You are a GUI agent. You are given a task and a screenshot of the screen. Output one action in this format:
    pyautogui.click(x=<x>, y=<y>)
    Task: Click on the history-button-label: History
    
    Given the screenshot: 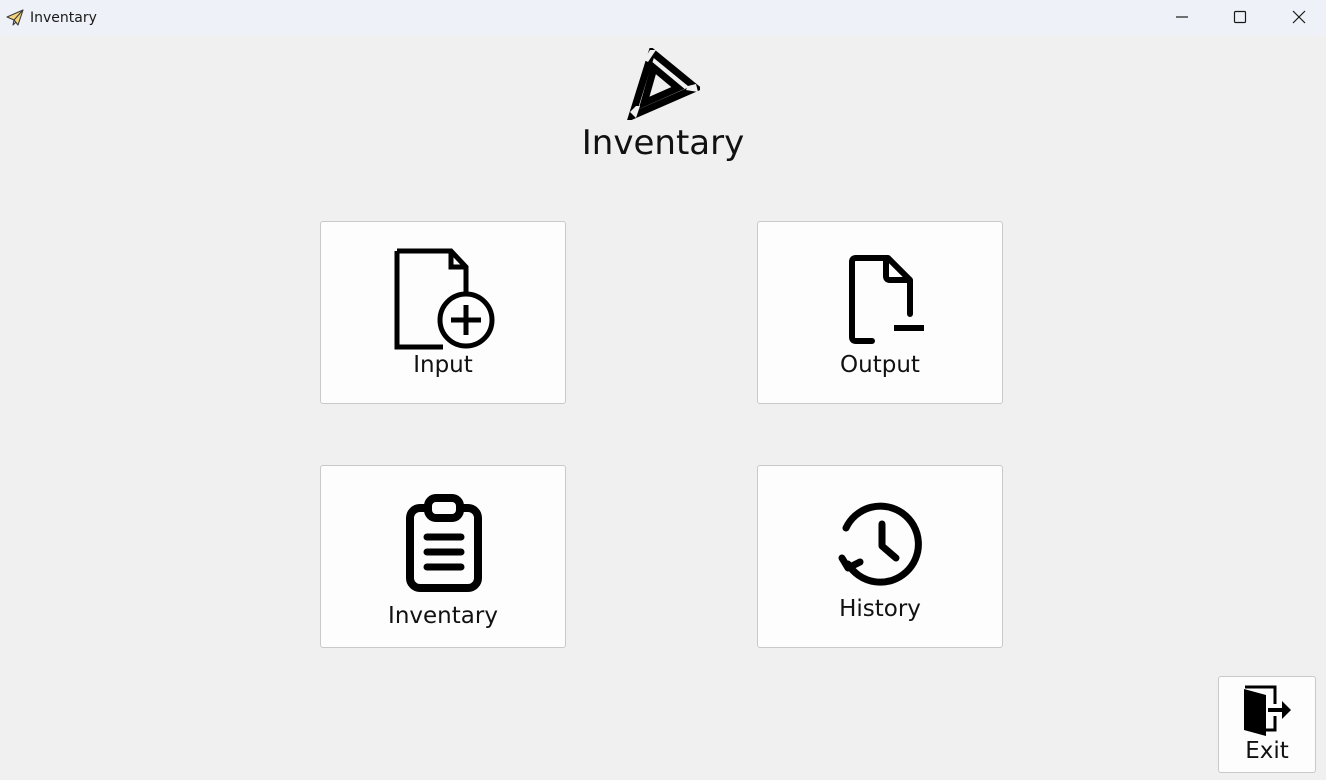 What is the action you would take?
    pyautogui.click(x=880, y=609)
    